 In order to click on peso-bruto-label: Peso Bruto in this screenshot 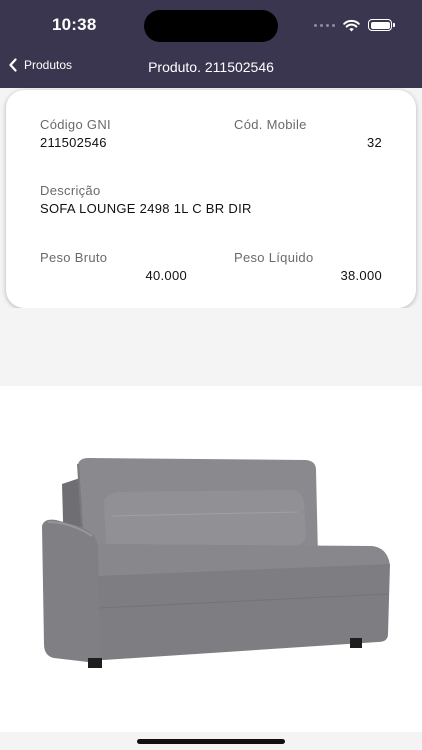, I will do `click(74, 257)`.